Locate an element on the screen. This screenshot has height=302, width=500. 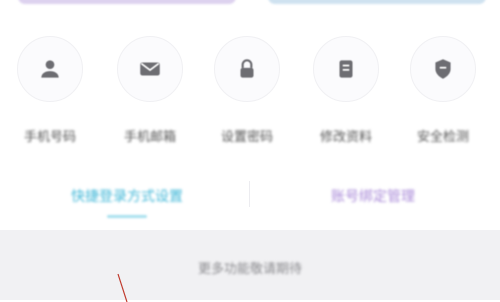
active-tab-indicator is located at coordinates (127, 216).